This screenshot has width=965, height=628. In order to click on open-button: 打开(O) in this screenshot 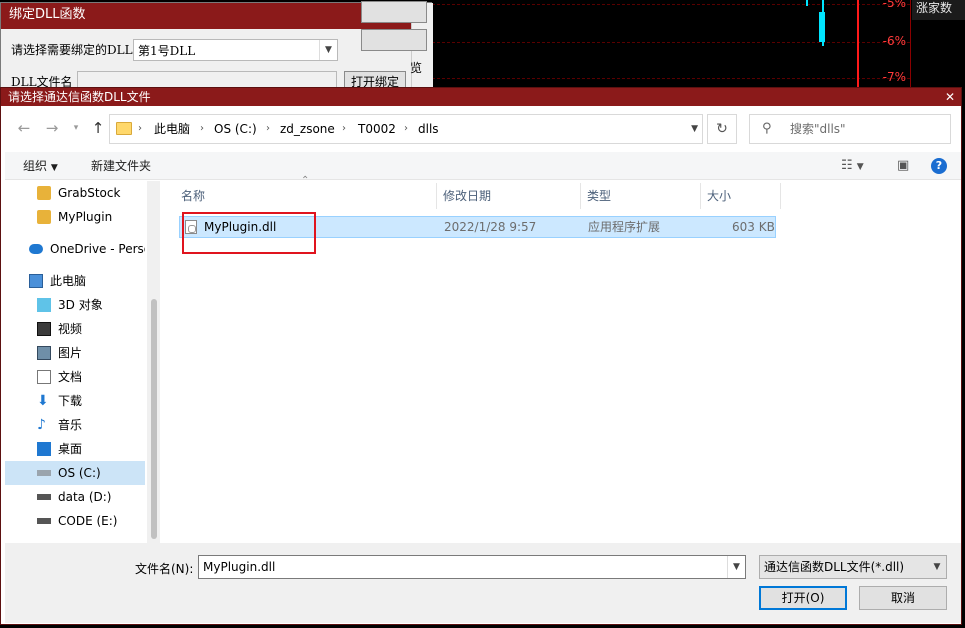, I will do `click(803, 598)`.